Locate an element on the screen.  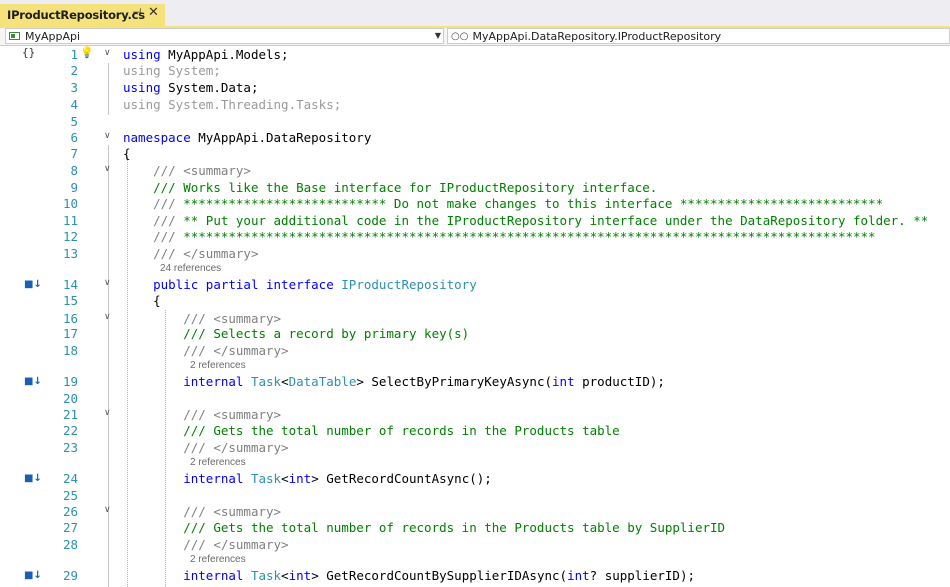
close-icon: ✕ is located at coordinates (153, 12).